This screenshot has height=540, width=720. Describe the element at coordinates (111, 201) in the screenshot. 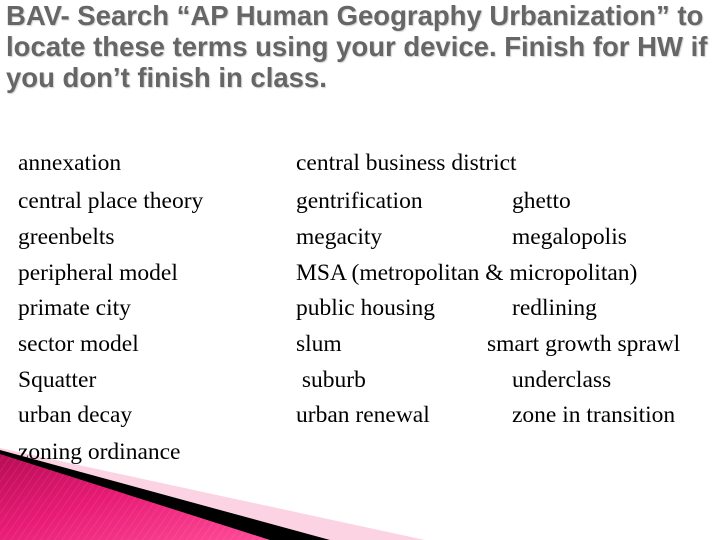

I see `left-term: central place theory` at that location.